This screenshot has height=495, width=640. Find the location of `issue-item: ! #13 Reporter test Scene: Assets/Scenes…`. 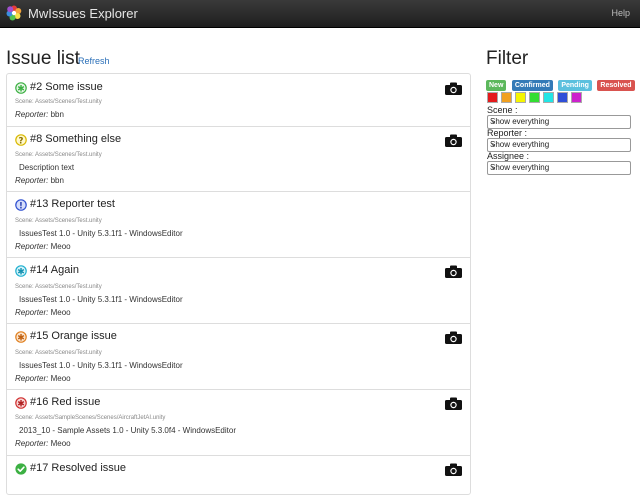

issue-item: ! #13 Reporter test Scene: Assets/Scenes… is located at coordinates (238, 224).